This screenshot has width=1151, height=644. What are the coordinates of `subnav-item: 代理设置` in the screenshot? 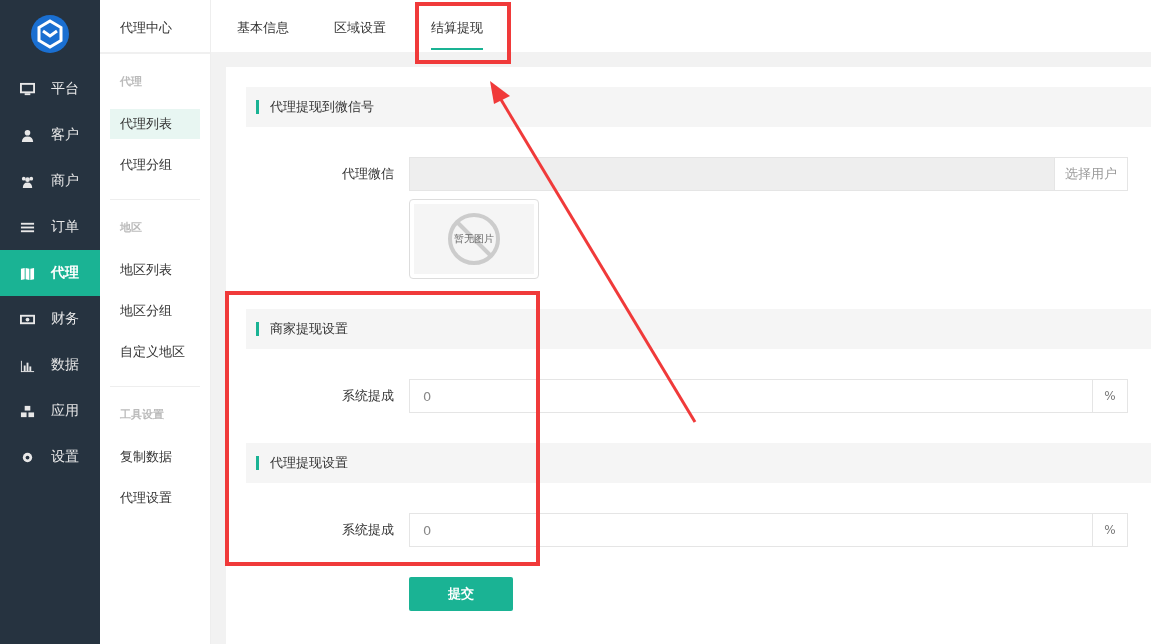 It's located at (155, 498).